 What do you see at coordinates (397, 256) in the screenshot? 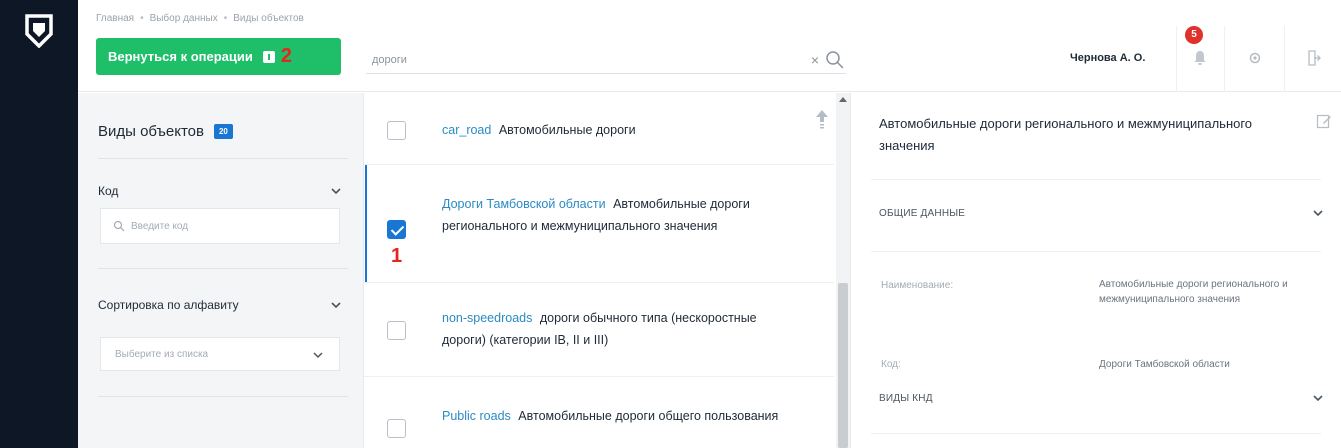
I see `callout-number: 1` at bounding box center [397, 256].